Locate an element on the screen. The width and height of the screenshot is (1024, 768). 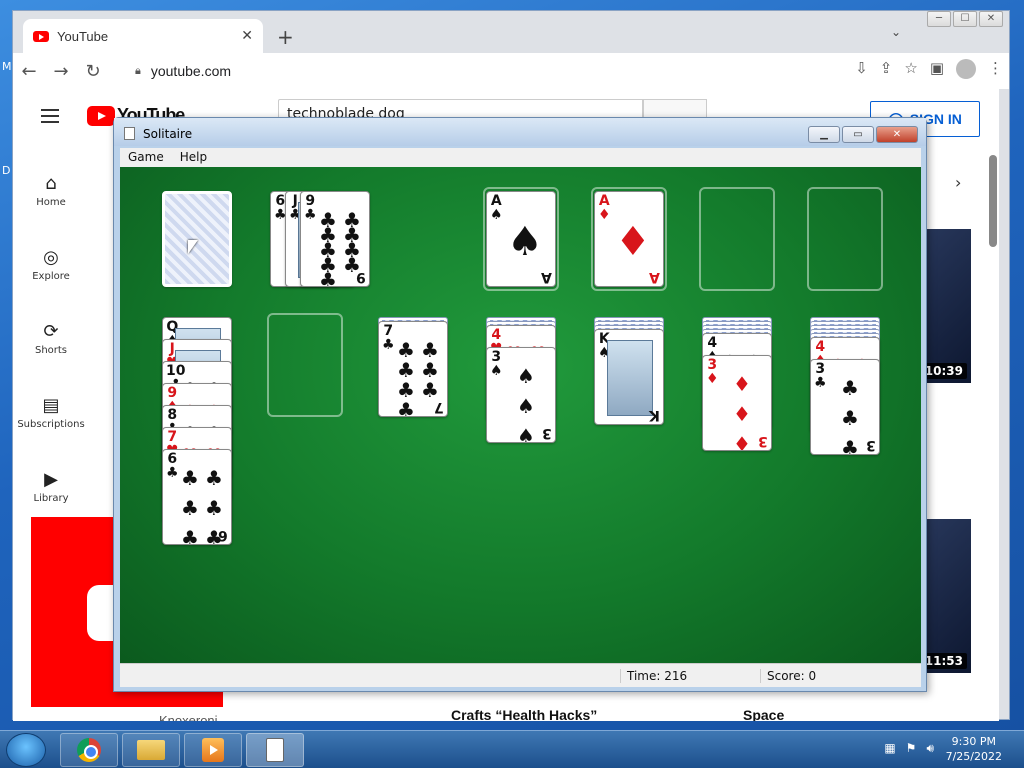
start-button is located at coordinates (26, 750).